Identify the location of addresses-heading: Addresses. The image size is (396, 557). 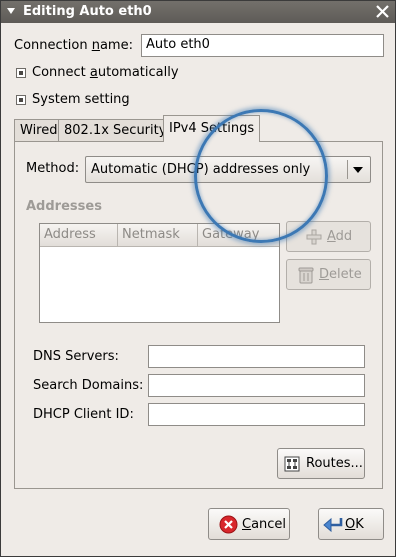
(64, 206).